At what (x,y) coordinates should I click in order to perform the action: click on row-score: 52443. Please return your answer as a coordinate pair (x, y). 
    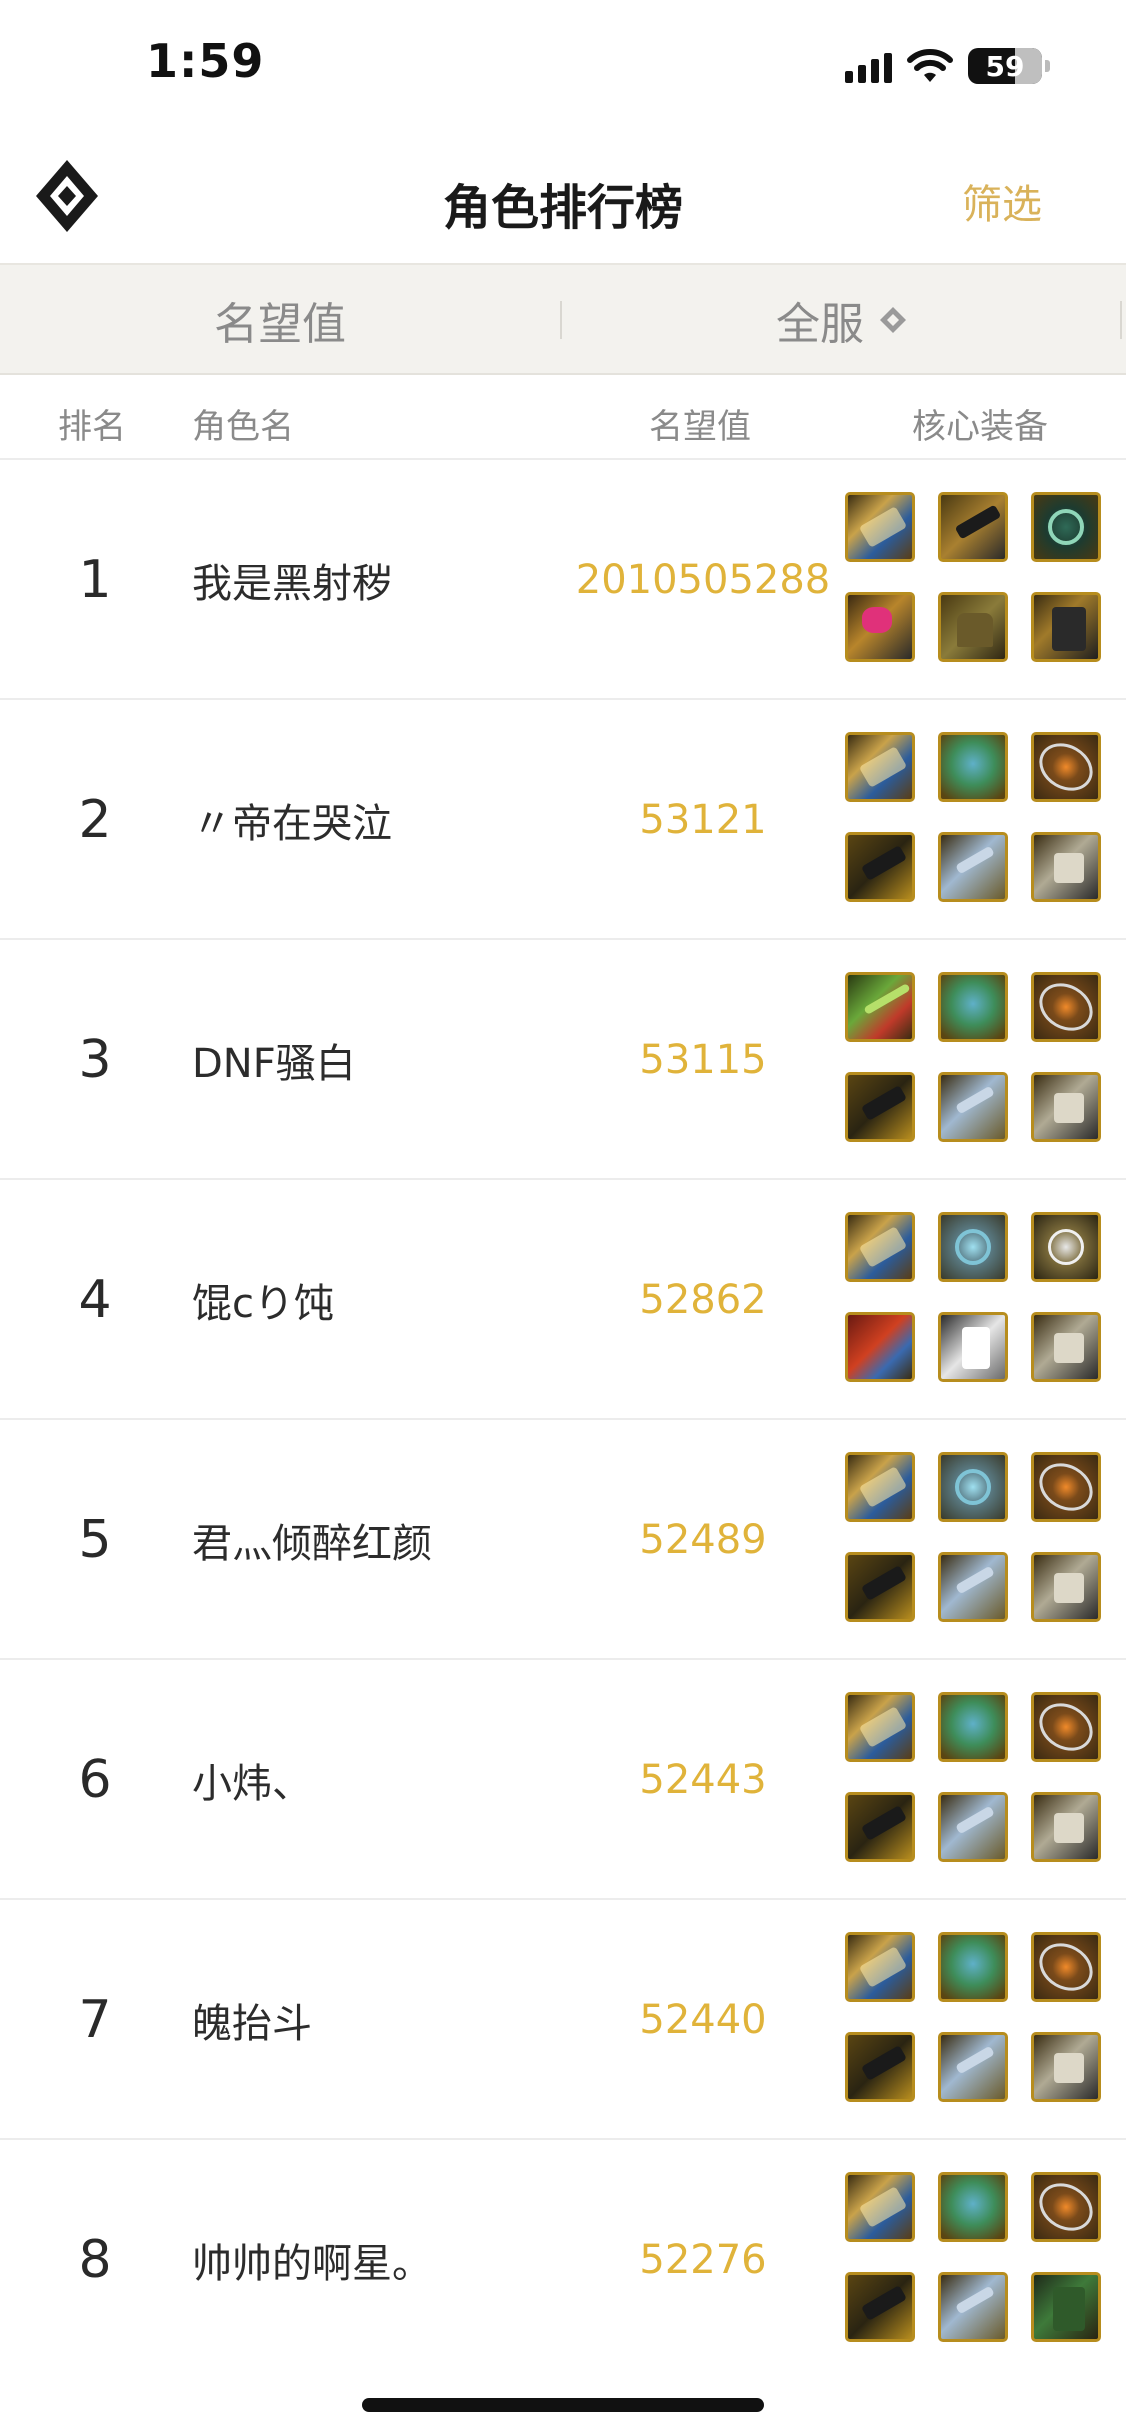
    Looking at the image, I should click on (703, 1780).